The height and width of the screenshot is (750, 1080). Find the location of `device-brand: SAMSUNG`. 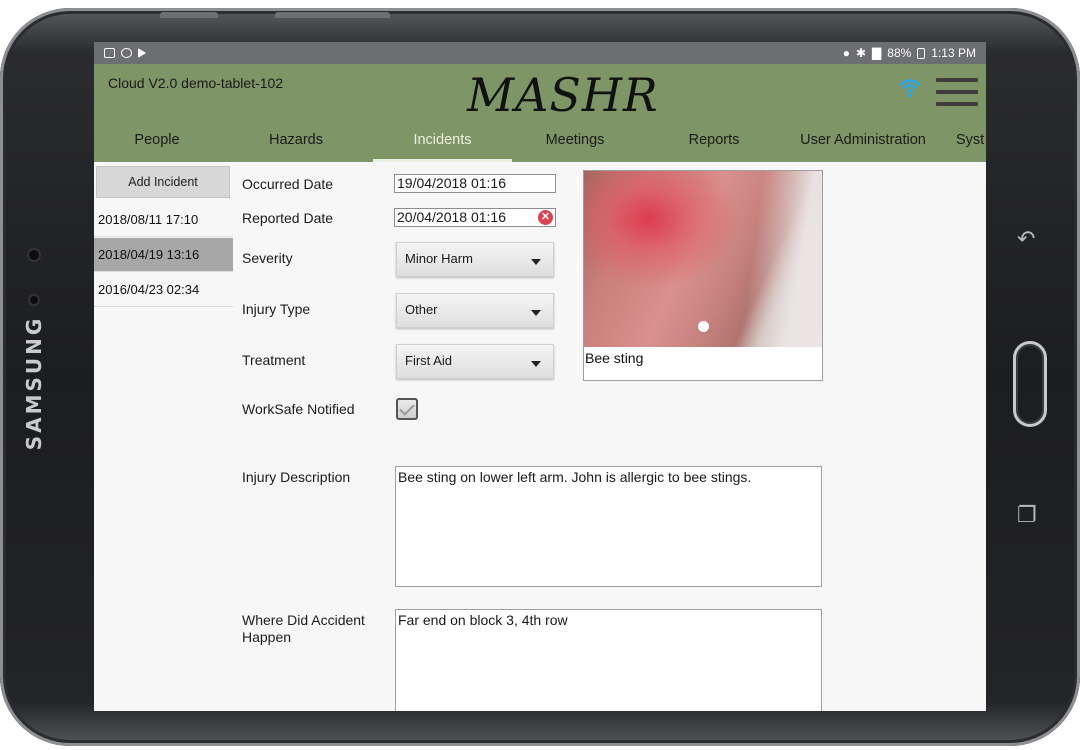

device-brand: SAMSUNG is located at coordinates (34, 383).